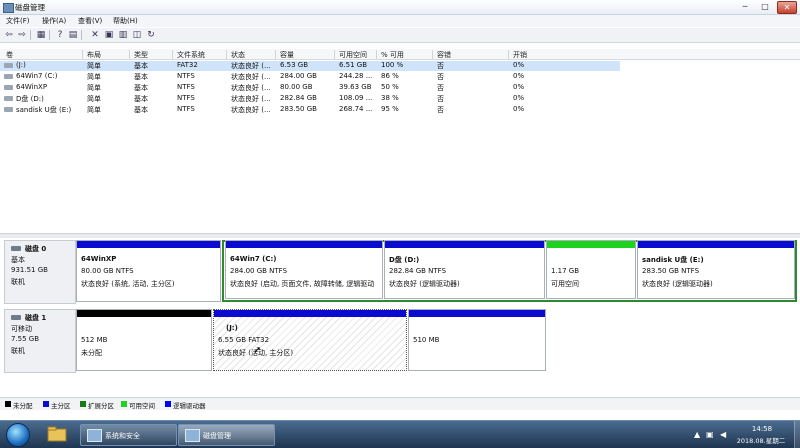  What do you see at coordinates (192, 435) in the screenshot?
I see `disk-management-icon` at bounding box center [192, 435].